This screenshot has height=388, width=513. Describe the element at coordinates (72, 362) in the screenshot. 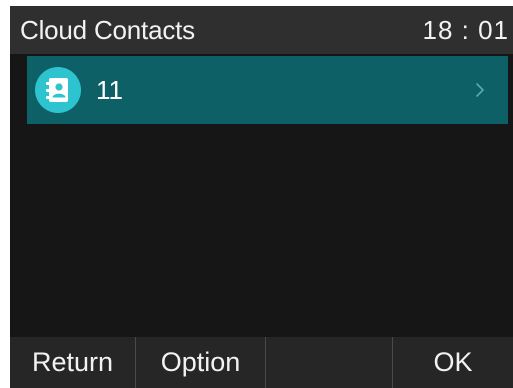

I see `return-softkey: Return` at that location.